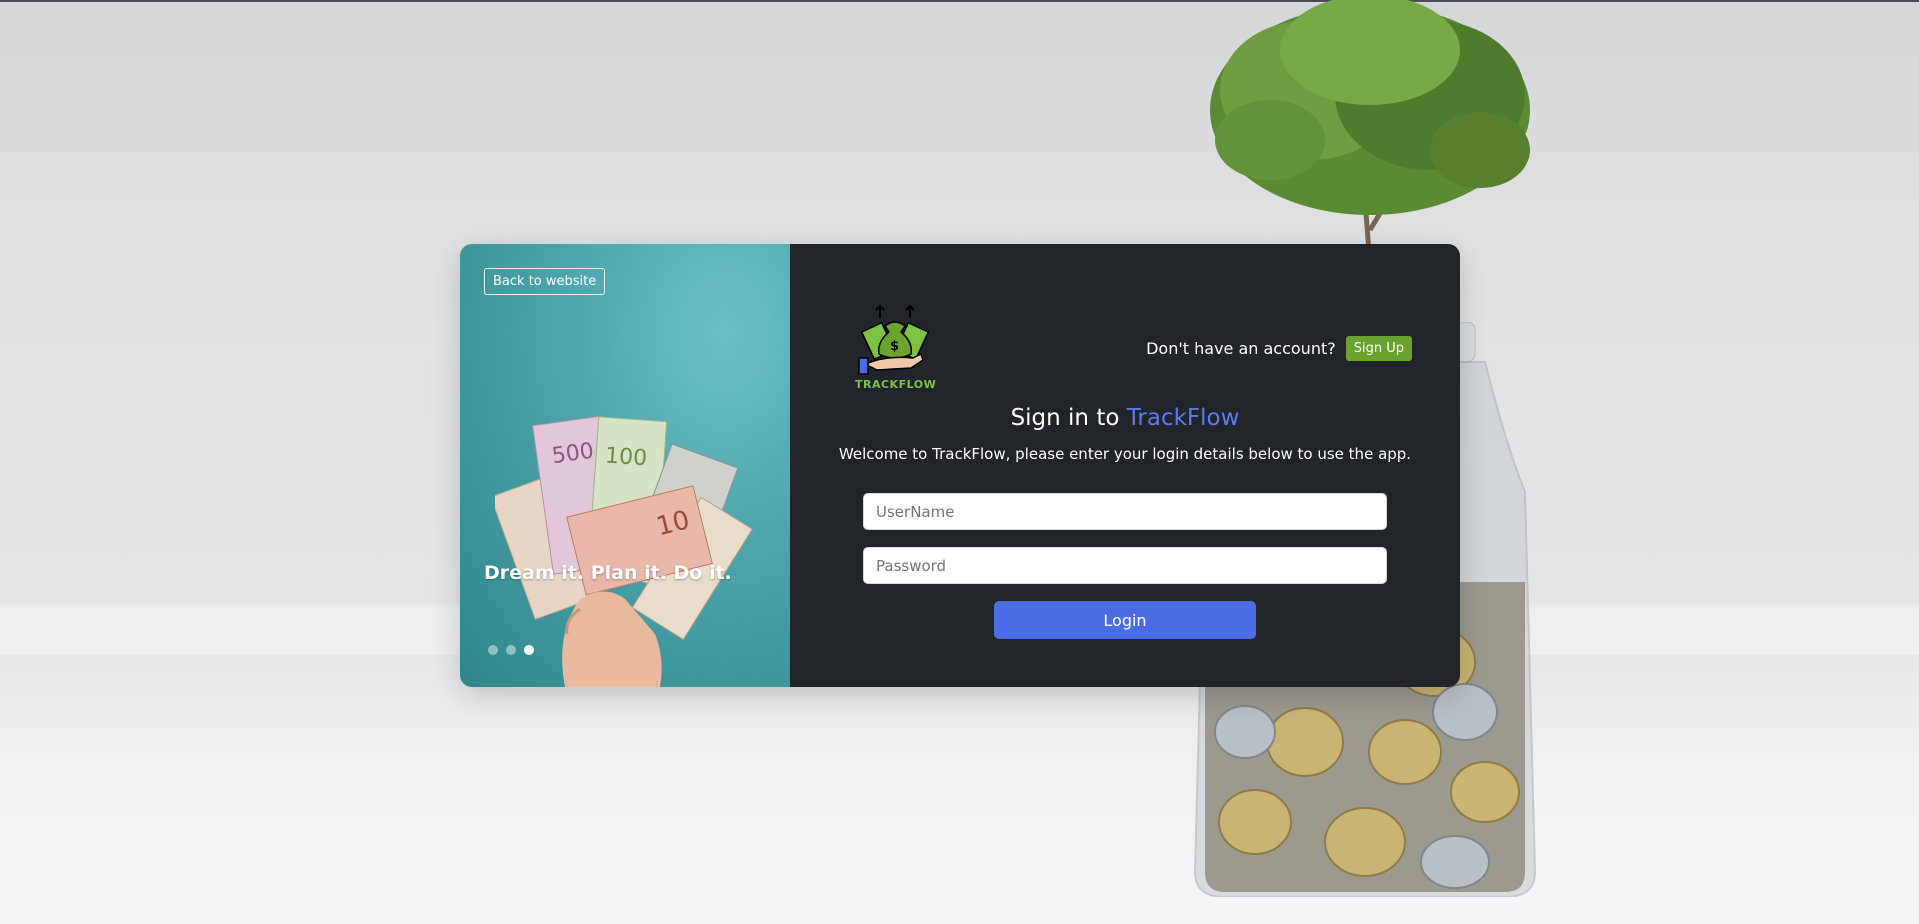 The image size is (1919, 924). Describe the element at coordinates (1241, 348) in the screenshot. I see `account-question: Don't have an account?` at that location.